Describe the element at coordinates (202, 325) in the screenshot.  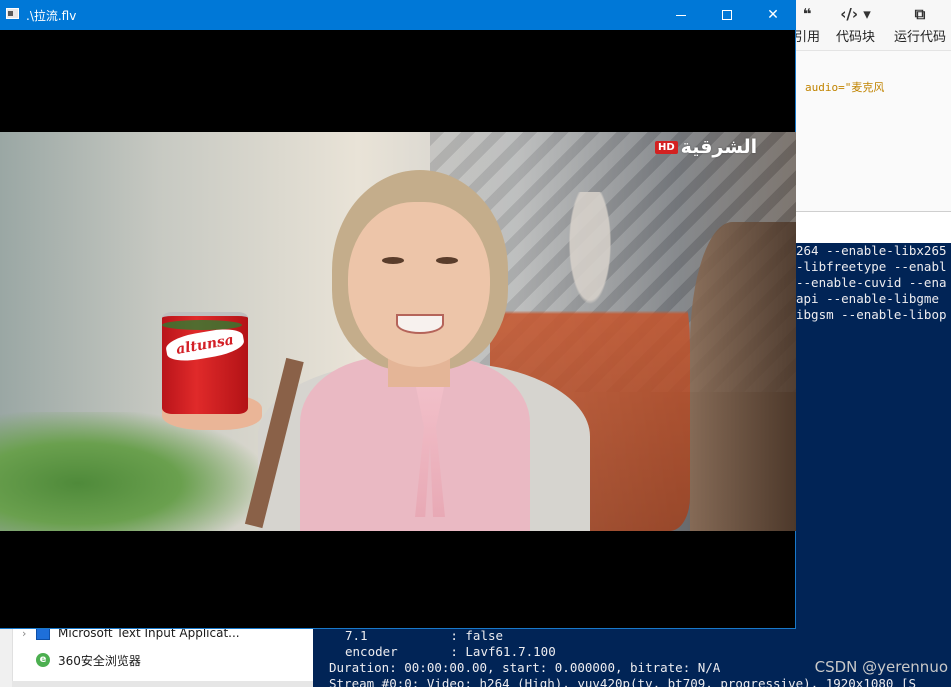
I see `can-leaves` at that location.